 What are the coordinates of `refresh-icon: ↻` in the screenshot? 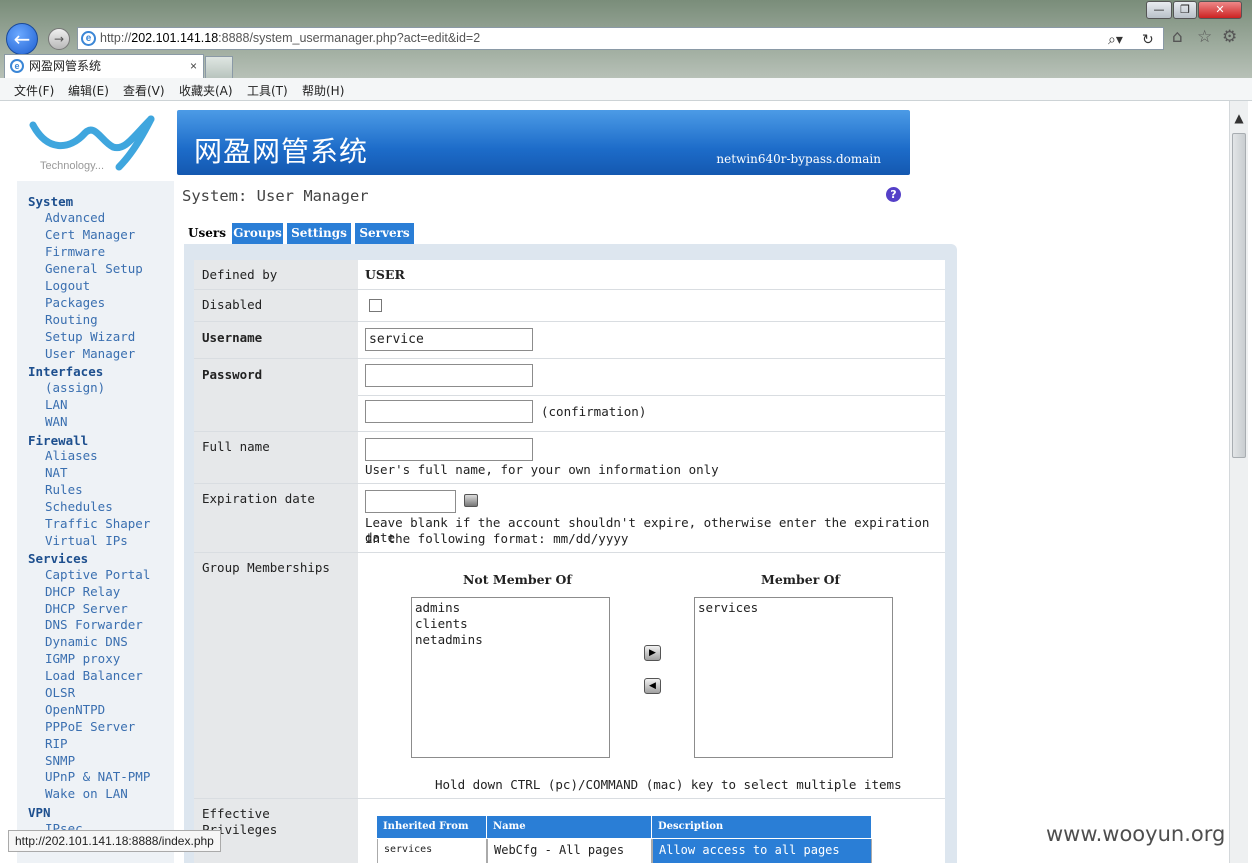 It's located at (1148, 40).